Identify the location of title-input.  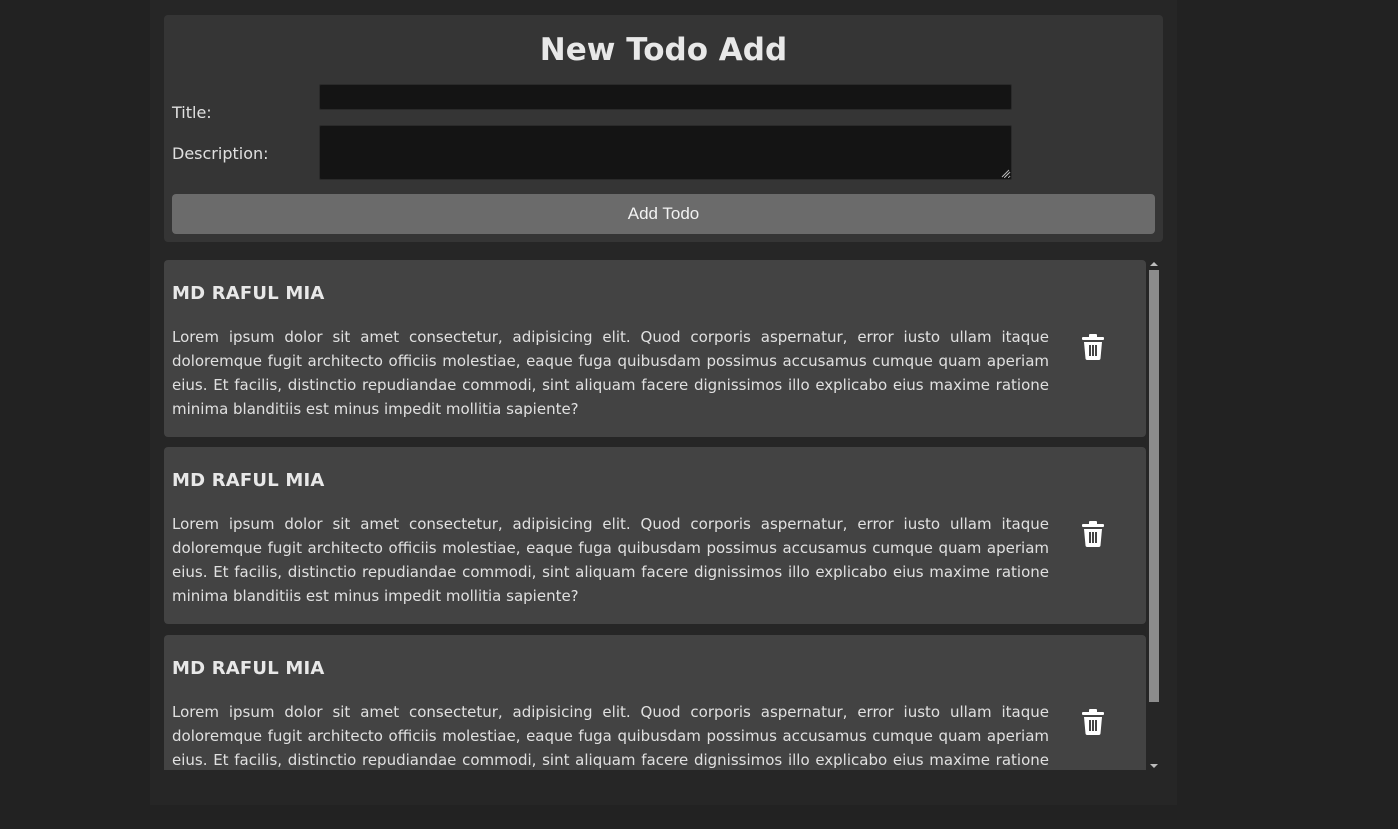
(665, 97).